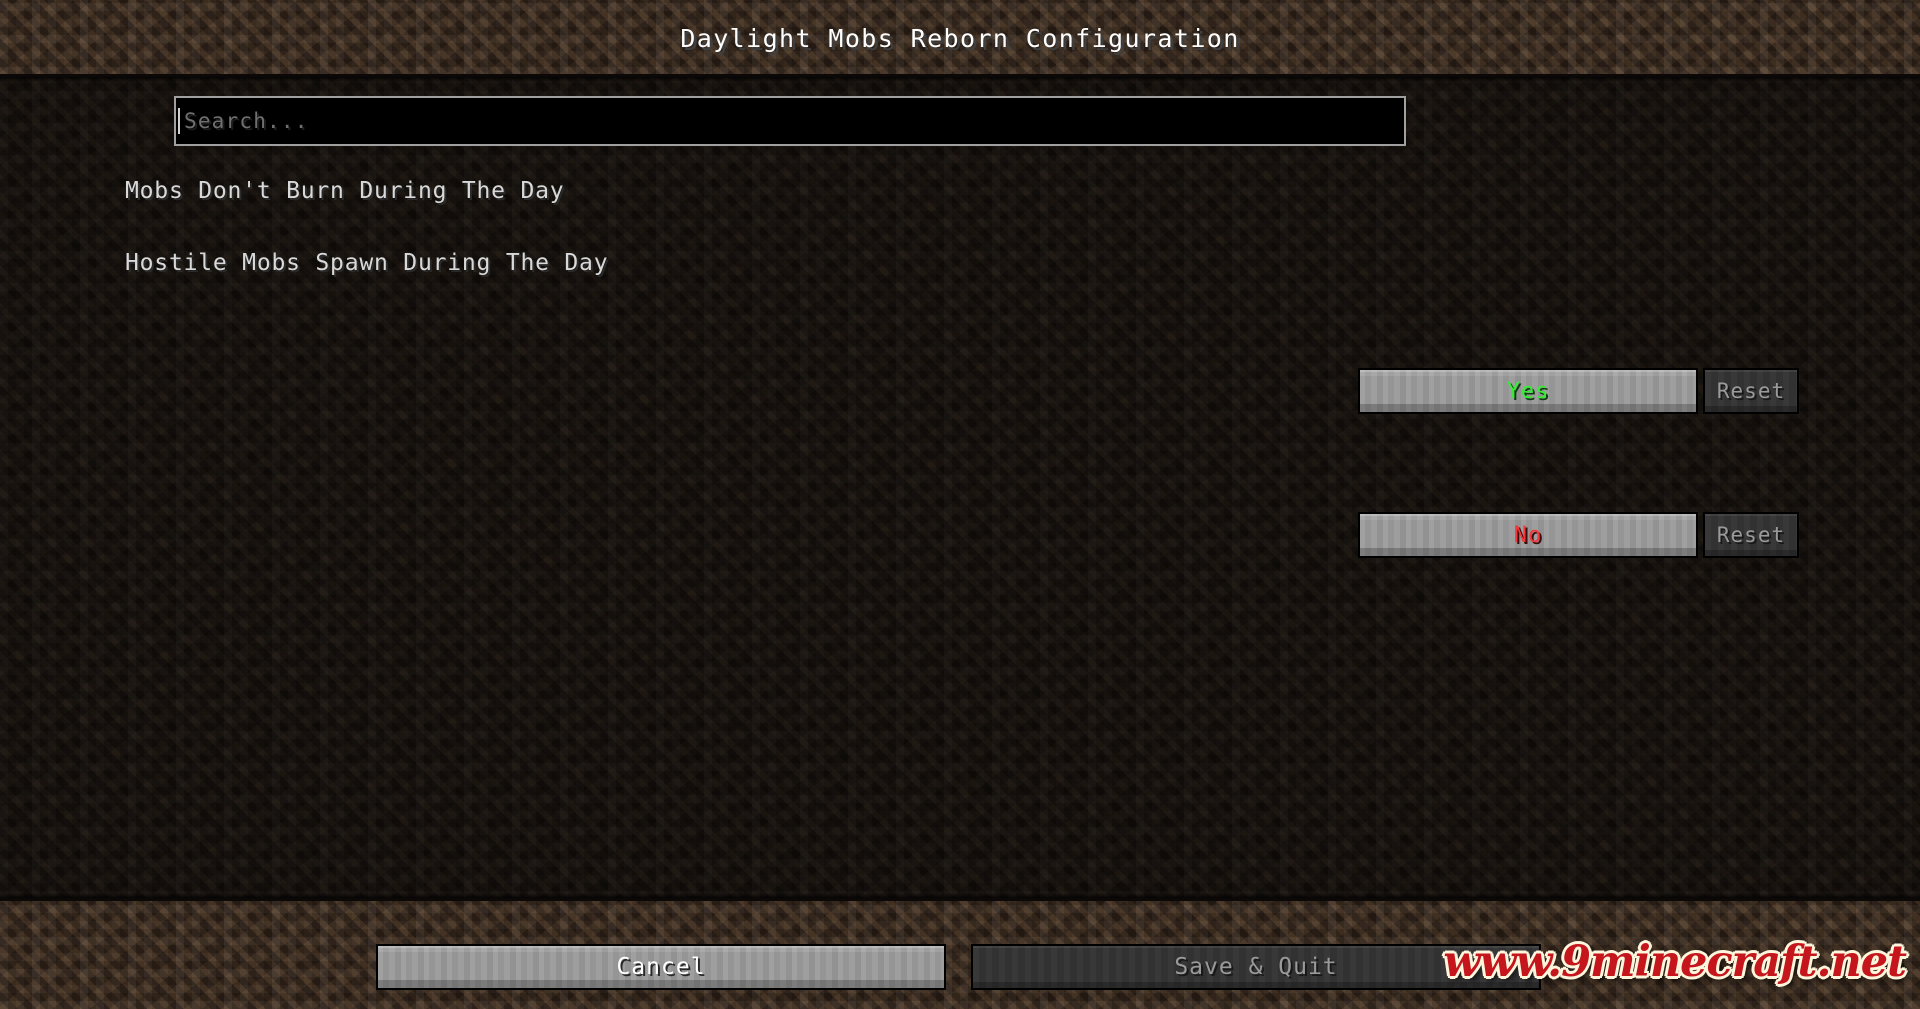  I want to click on reset-button-hostile-mobs-spawn-during-the-day: Reset, so click(1751, 535).